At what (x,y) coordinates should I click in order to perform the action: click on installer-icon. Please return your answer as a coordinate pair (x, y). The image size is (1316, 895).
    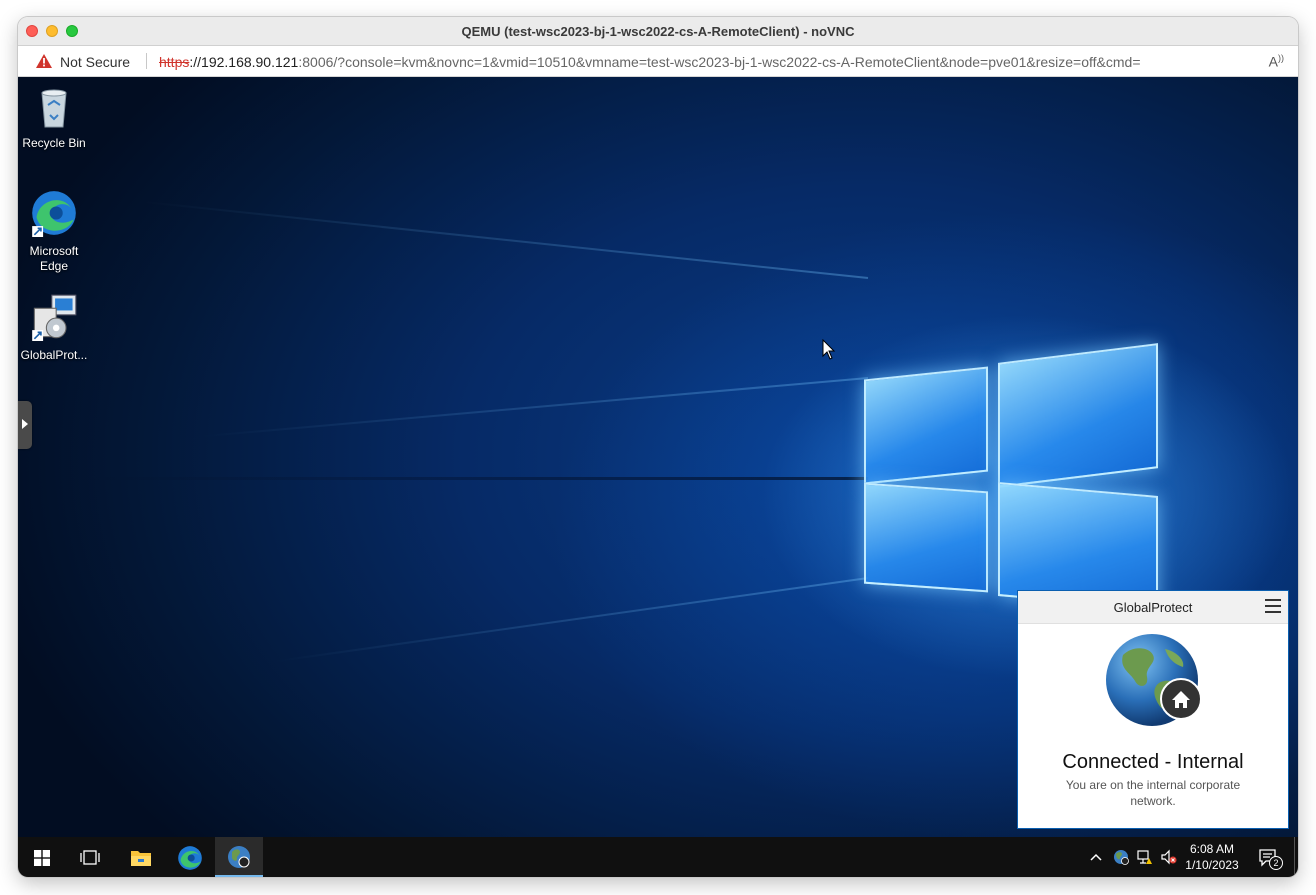
    Looking at the image, I should click on (54, 317).